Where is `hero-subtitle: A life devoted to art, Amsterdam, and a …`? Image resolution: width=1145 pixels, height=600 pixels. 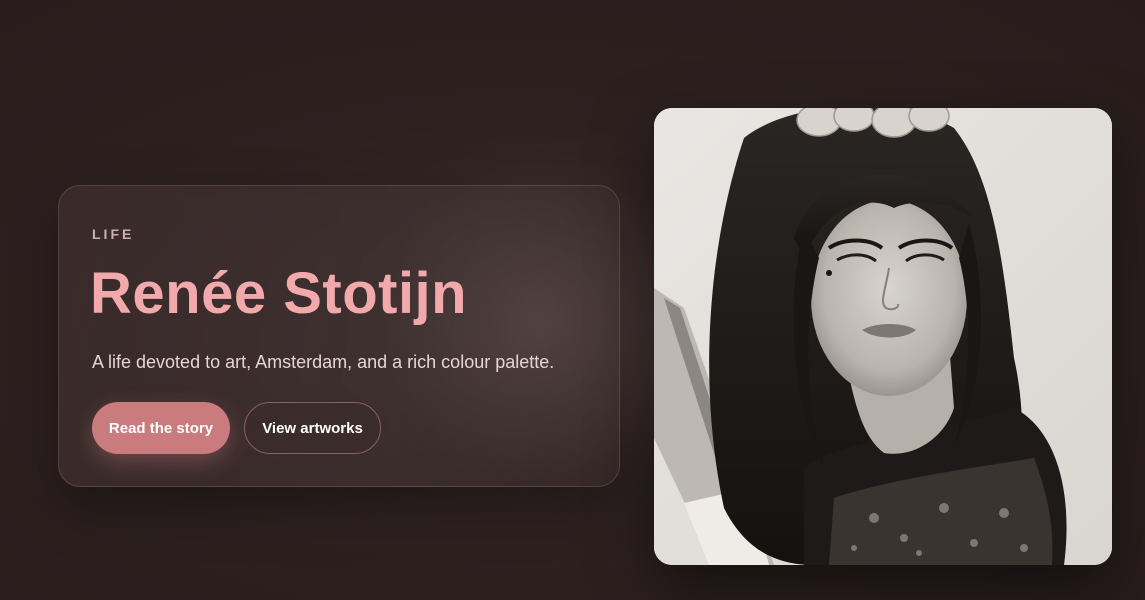
hero-subtitle: A life devoted to art, Amsterdam, and a … is located at coordinates (323, 362).